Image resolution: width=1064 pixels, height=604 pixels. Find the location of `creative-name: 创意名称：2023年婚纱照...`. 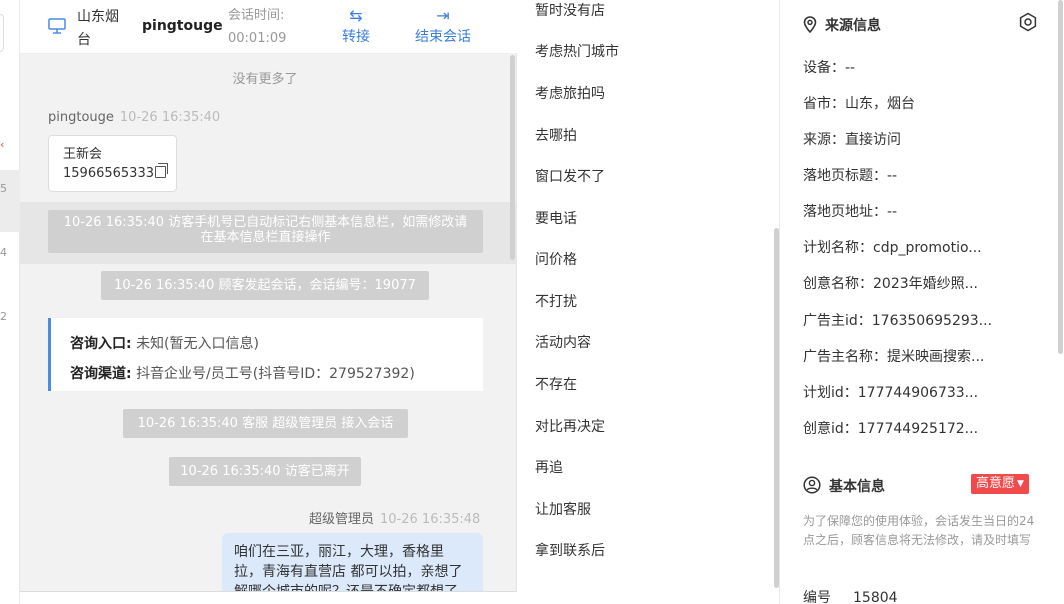

creative-name: 创意名称：2023年婚纱照... is located at coordinates (890, 284).